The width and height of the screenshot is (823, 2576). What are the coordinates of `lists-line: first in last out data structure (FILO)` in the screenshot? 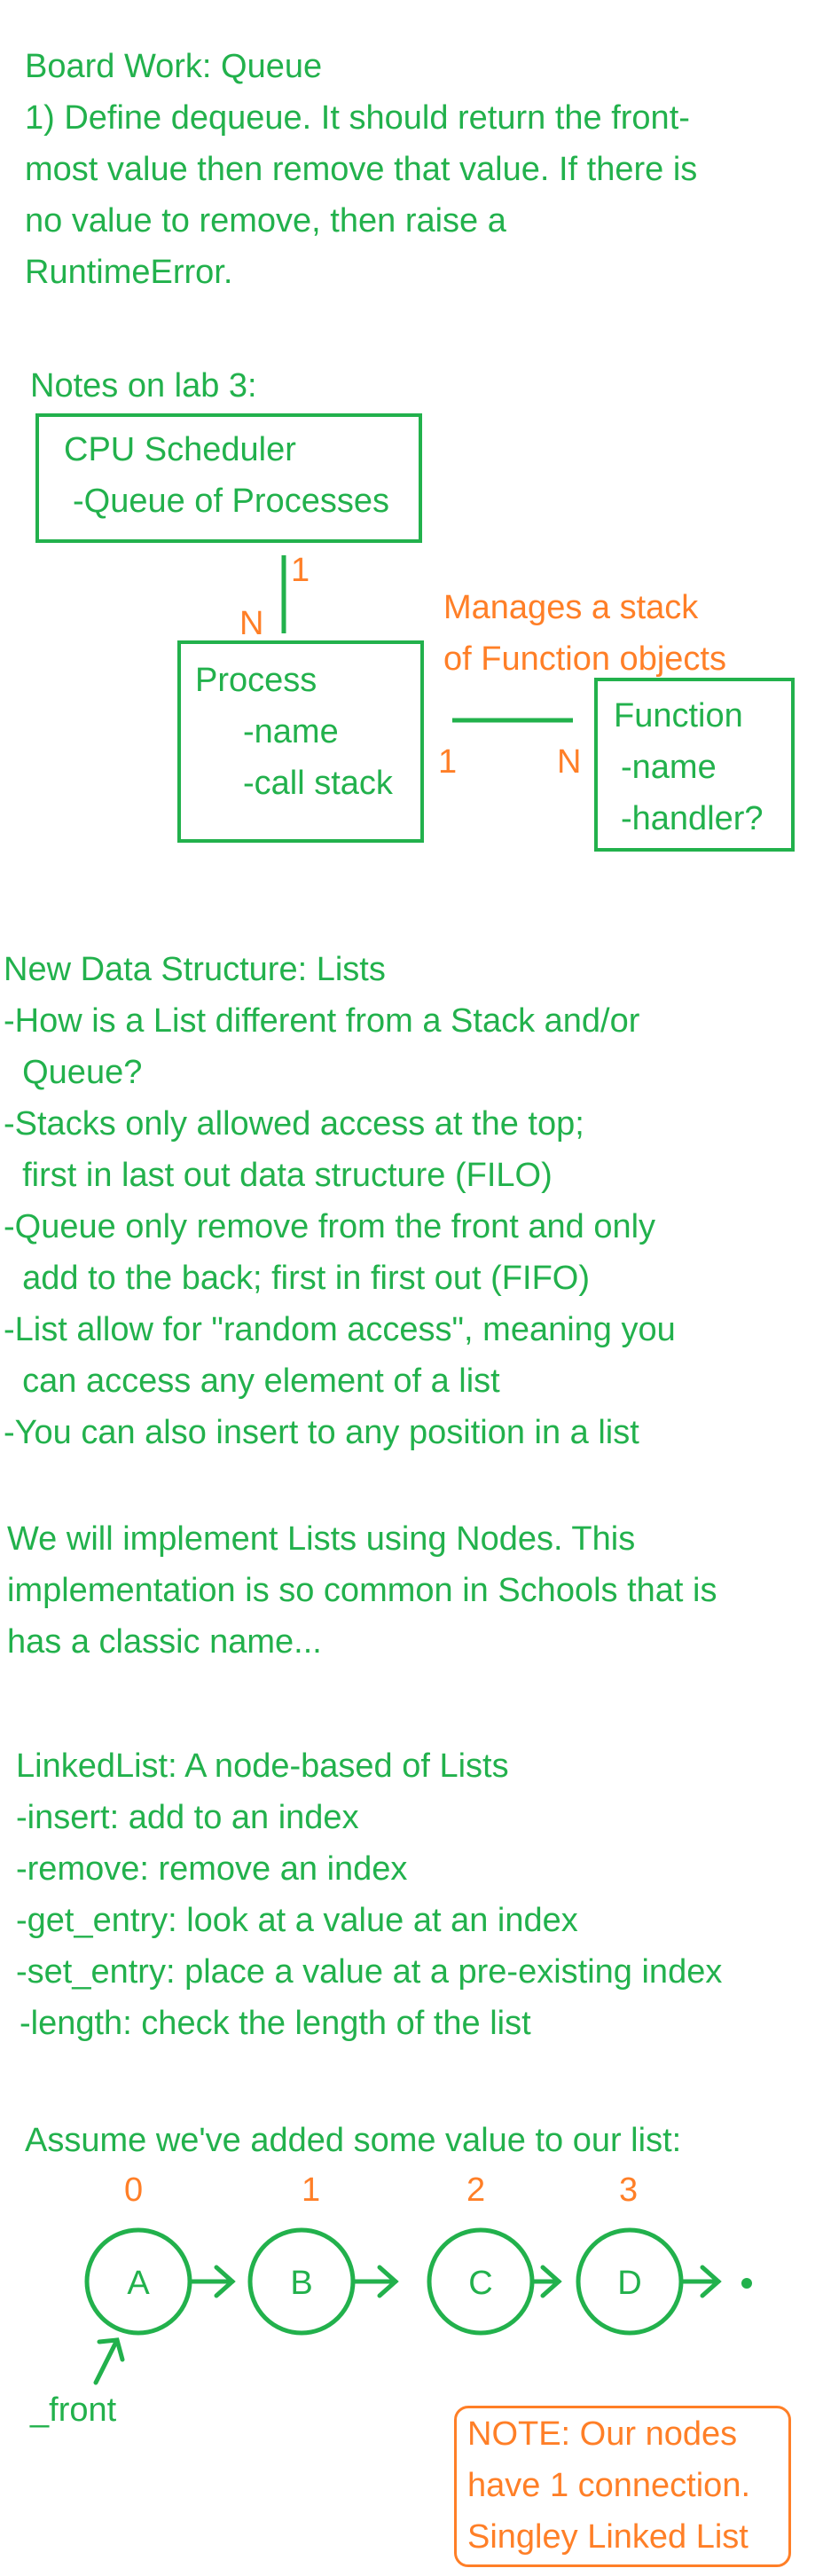 It's located at (278, 1175).